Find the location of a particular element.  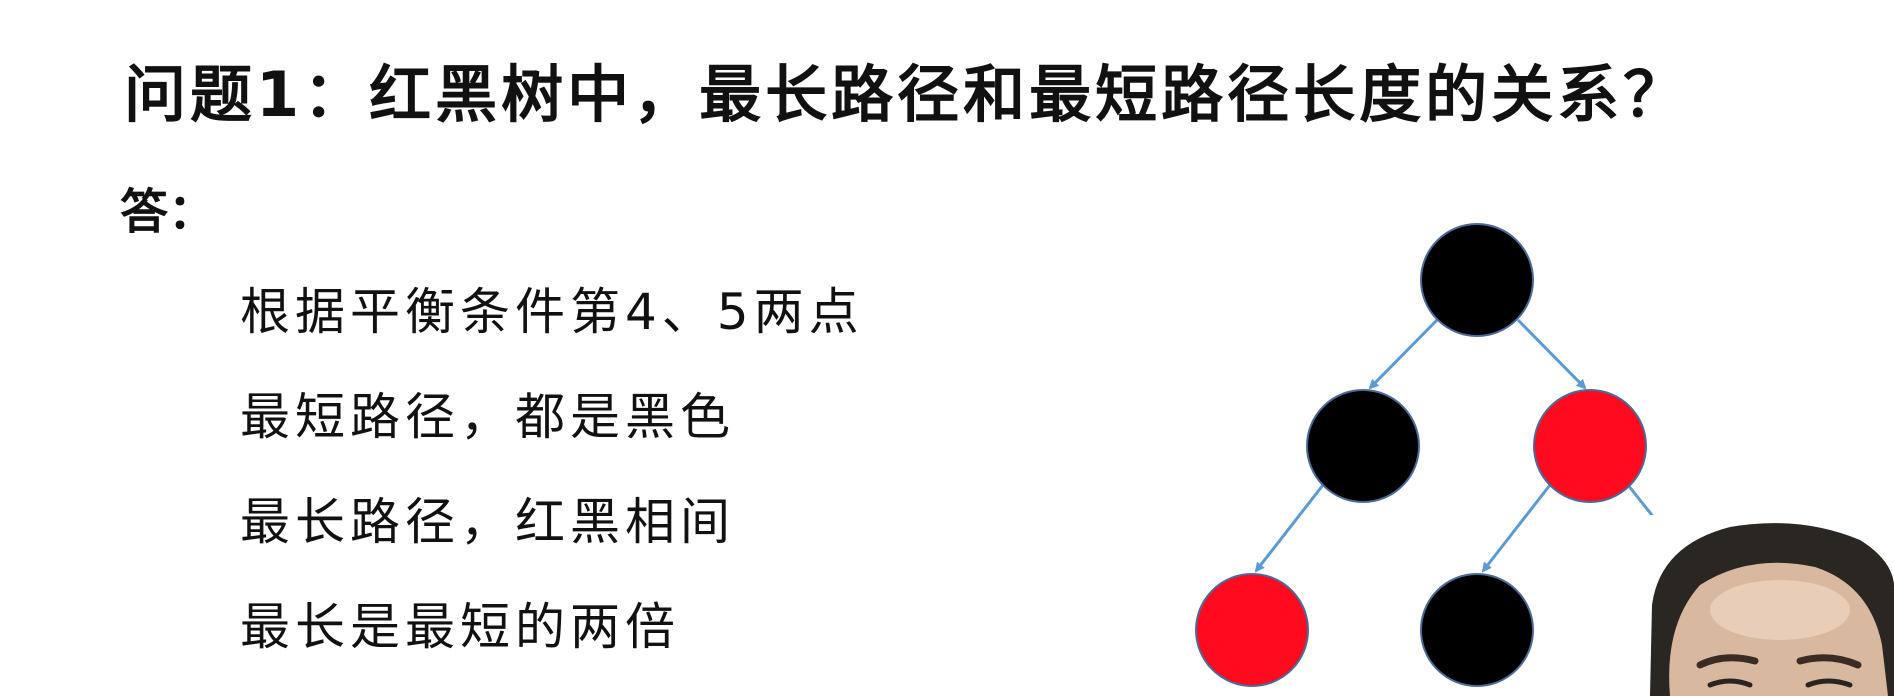

edge-right-leftchild is located at coordinates (1516, 528).